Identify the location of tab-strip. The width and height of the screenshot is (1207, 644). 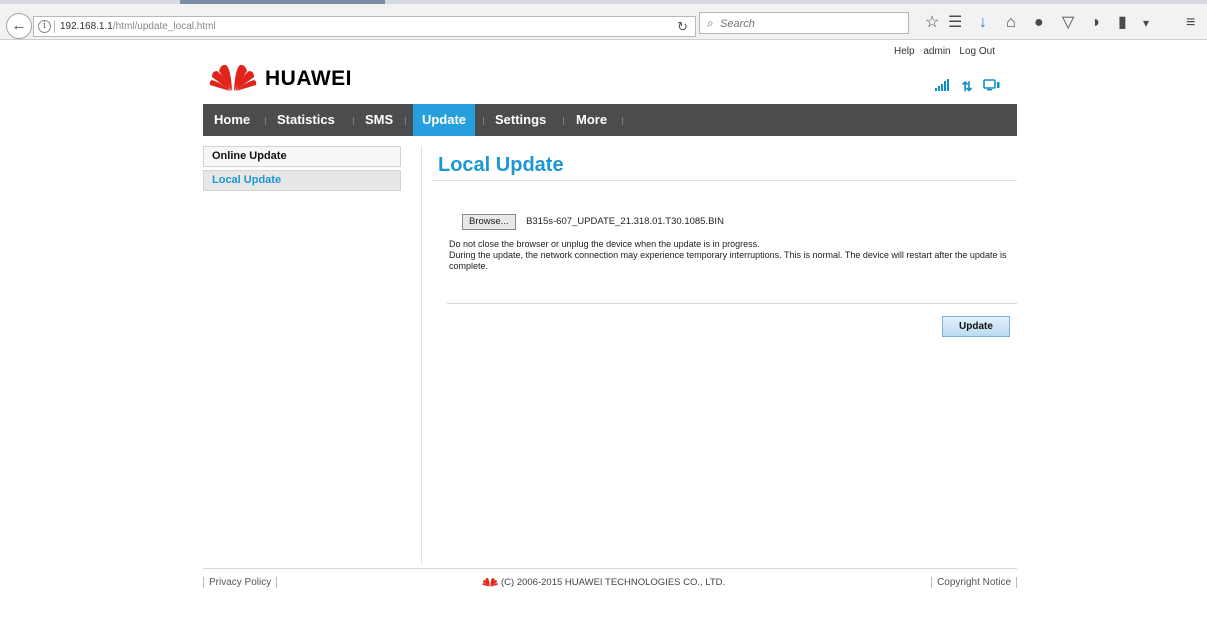
(603, 2).